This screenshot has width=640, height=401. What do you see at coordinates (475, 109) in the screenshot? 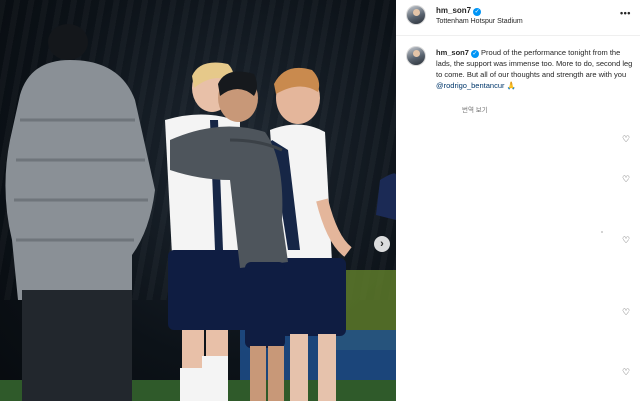
I see `see-translation-link: 번역 보기` at bounding box center [475, 109].